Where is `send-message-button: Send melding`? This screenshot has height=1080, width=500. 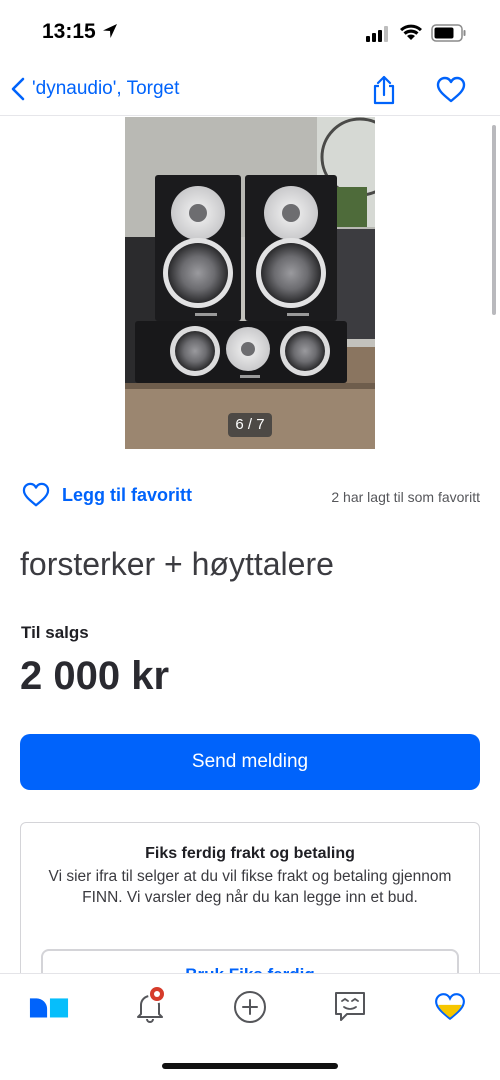 send-message-button: Send melding is located at coordinates (250, 762).